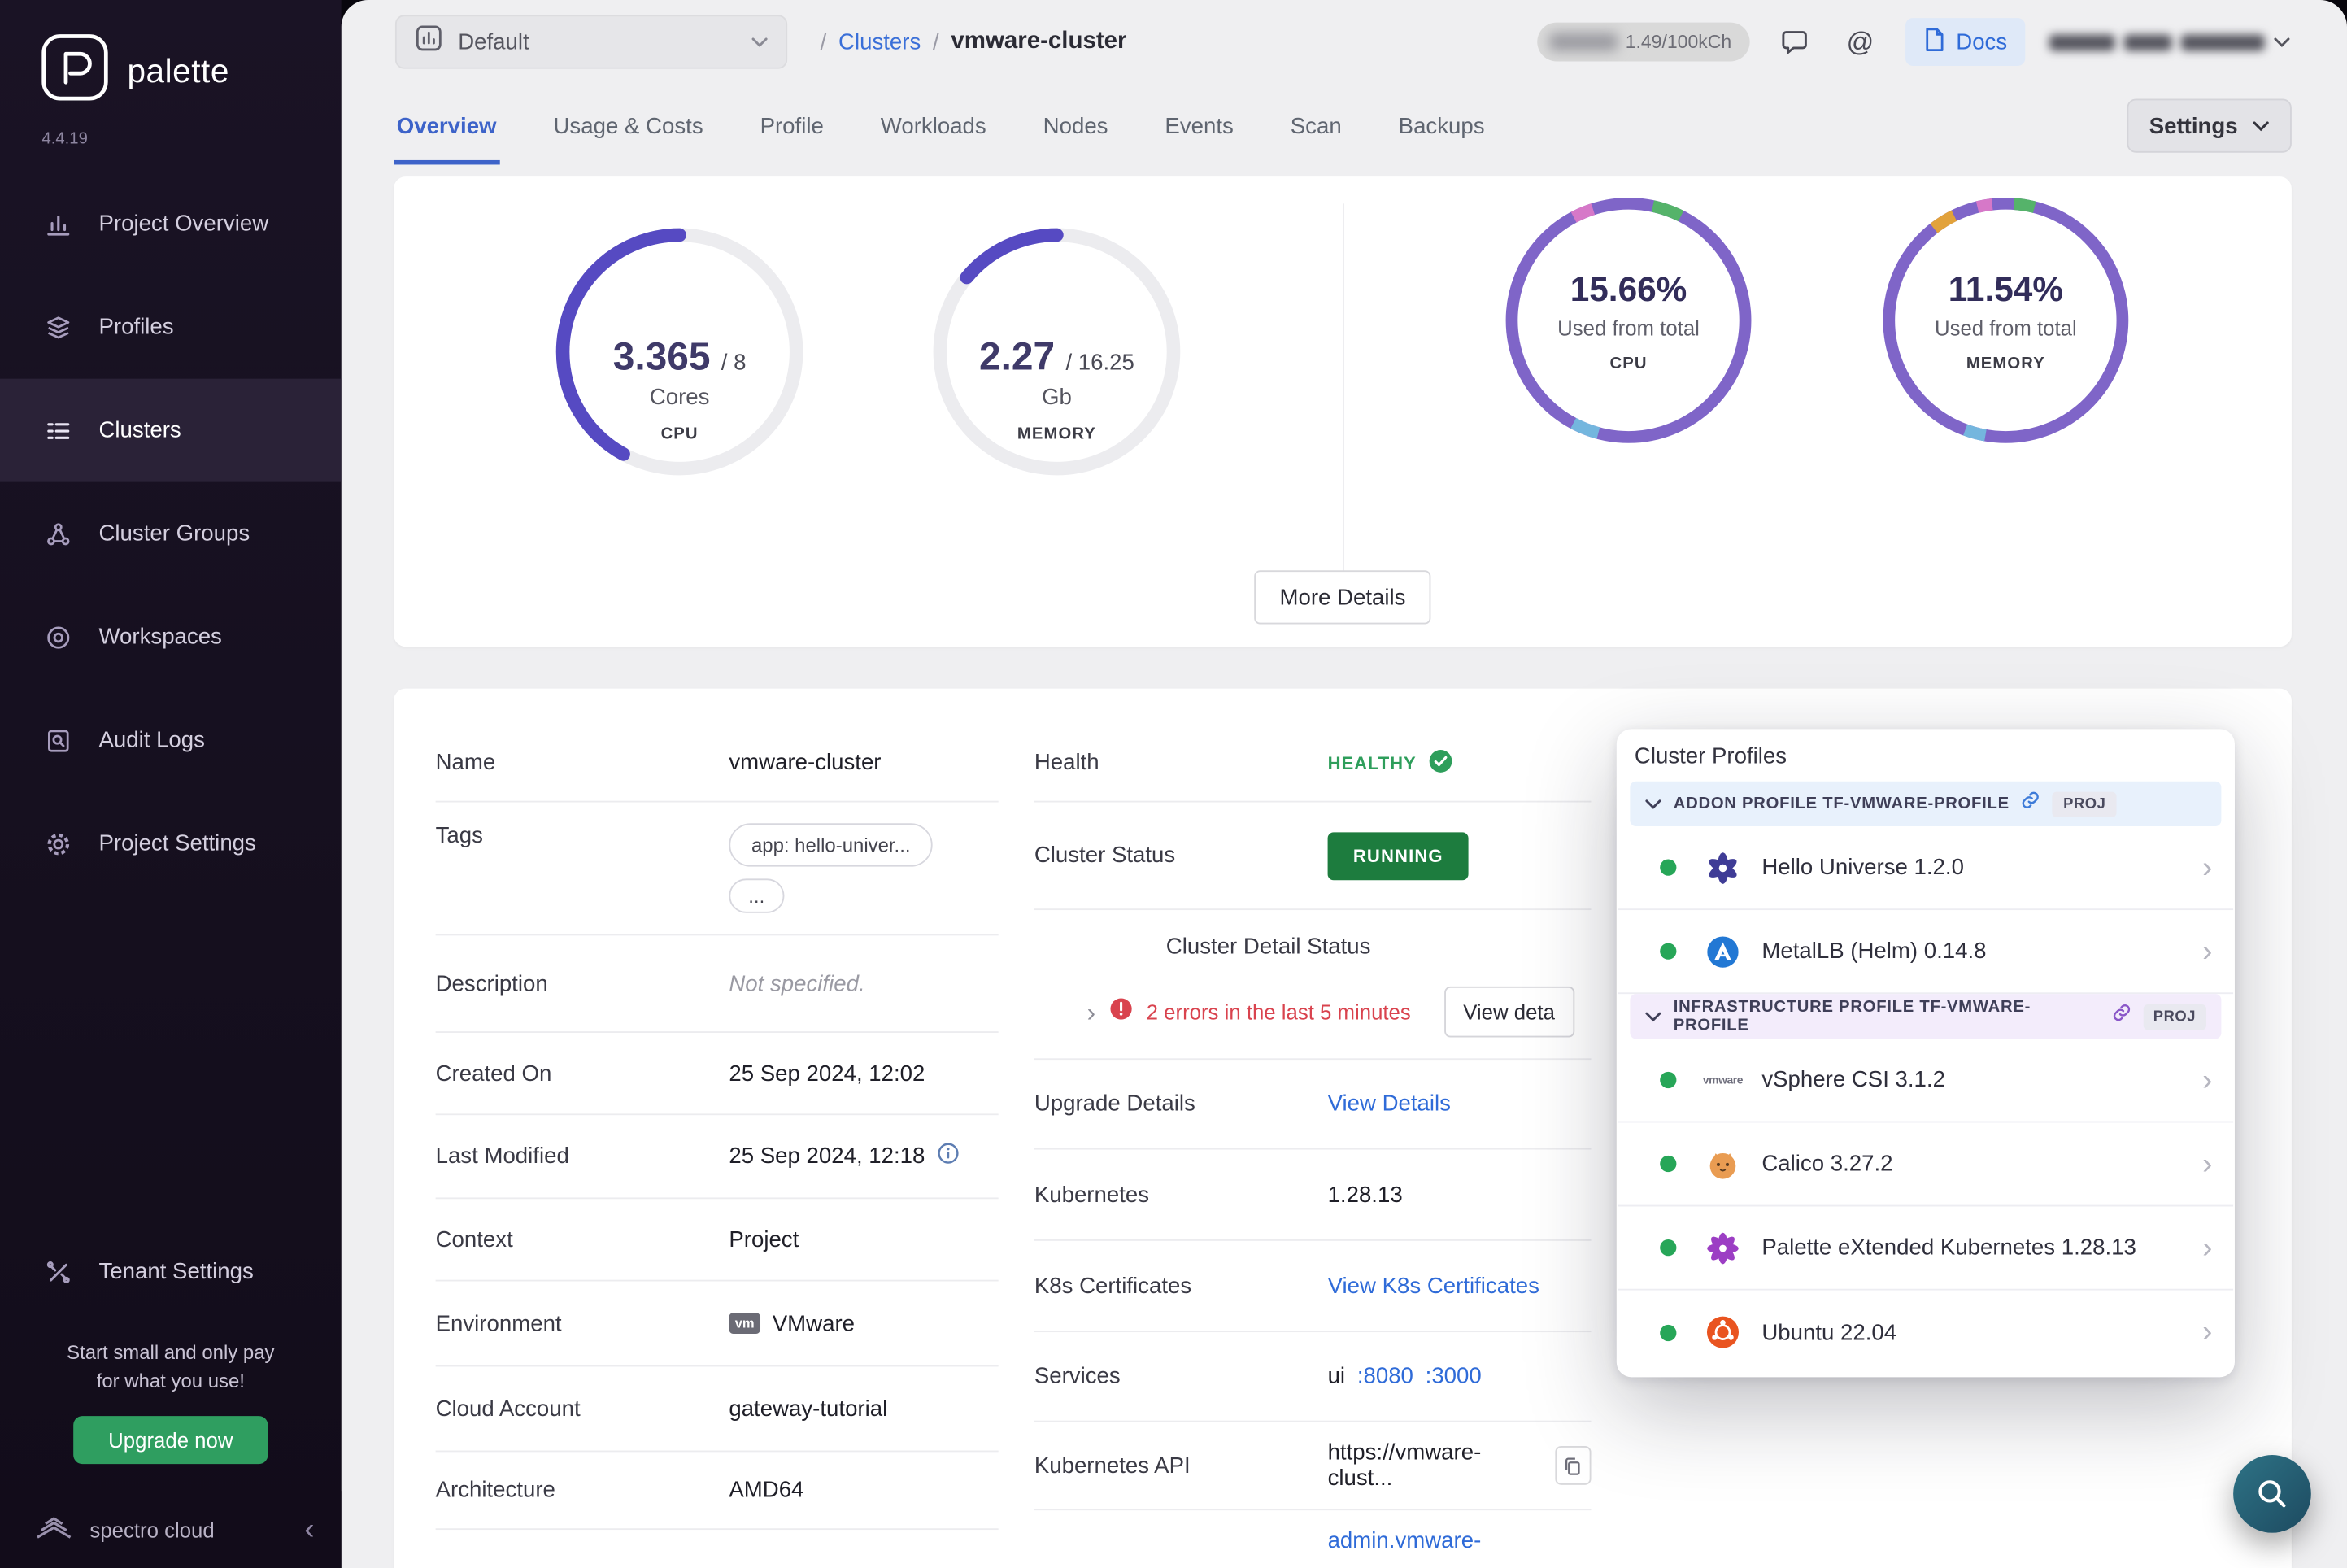 The width and height of the screenshot is (2347, 1568). Describe the element at coordinates (1441, 131) in the screenshot. I see `tab-backups: Backups` at that location.